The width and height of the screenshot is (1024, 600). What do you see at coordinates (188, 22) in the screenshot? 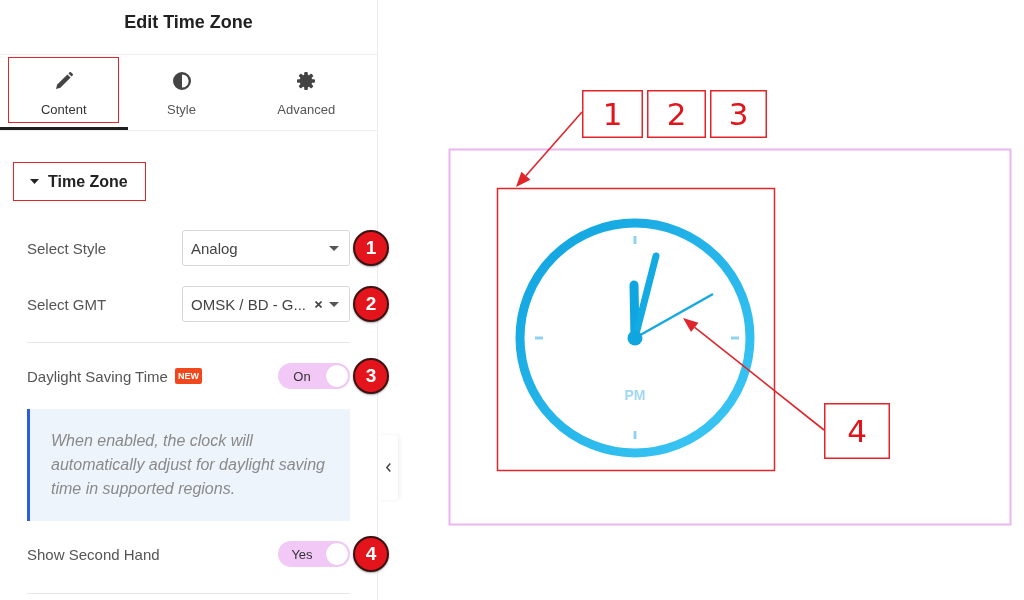
I see `panel-title: Edit Time Zone` at bounding box center [188, 22].